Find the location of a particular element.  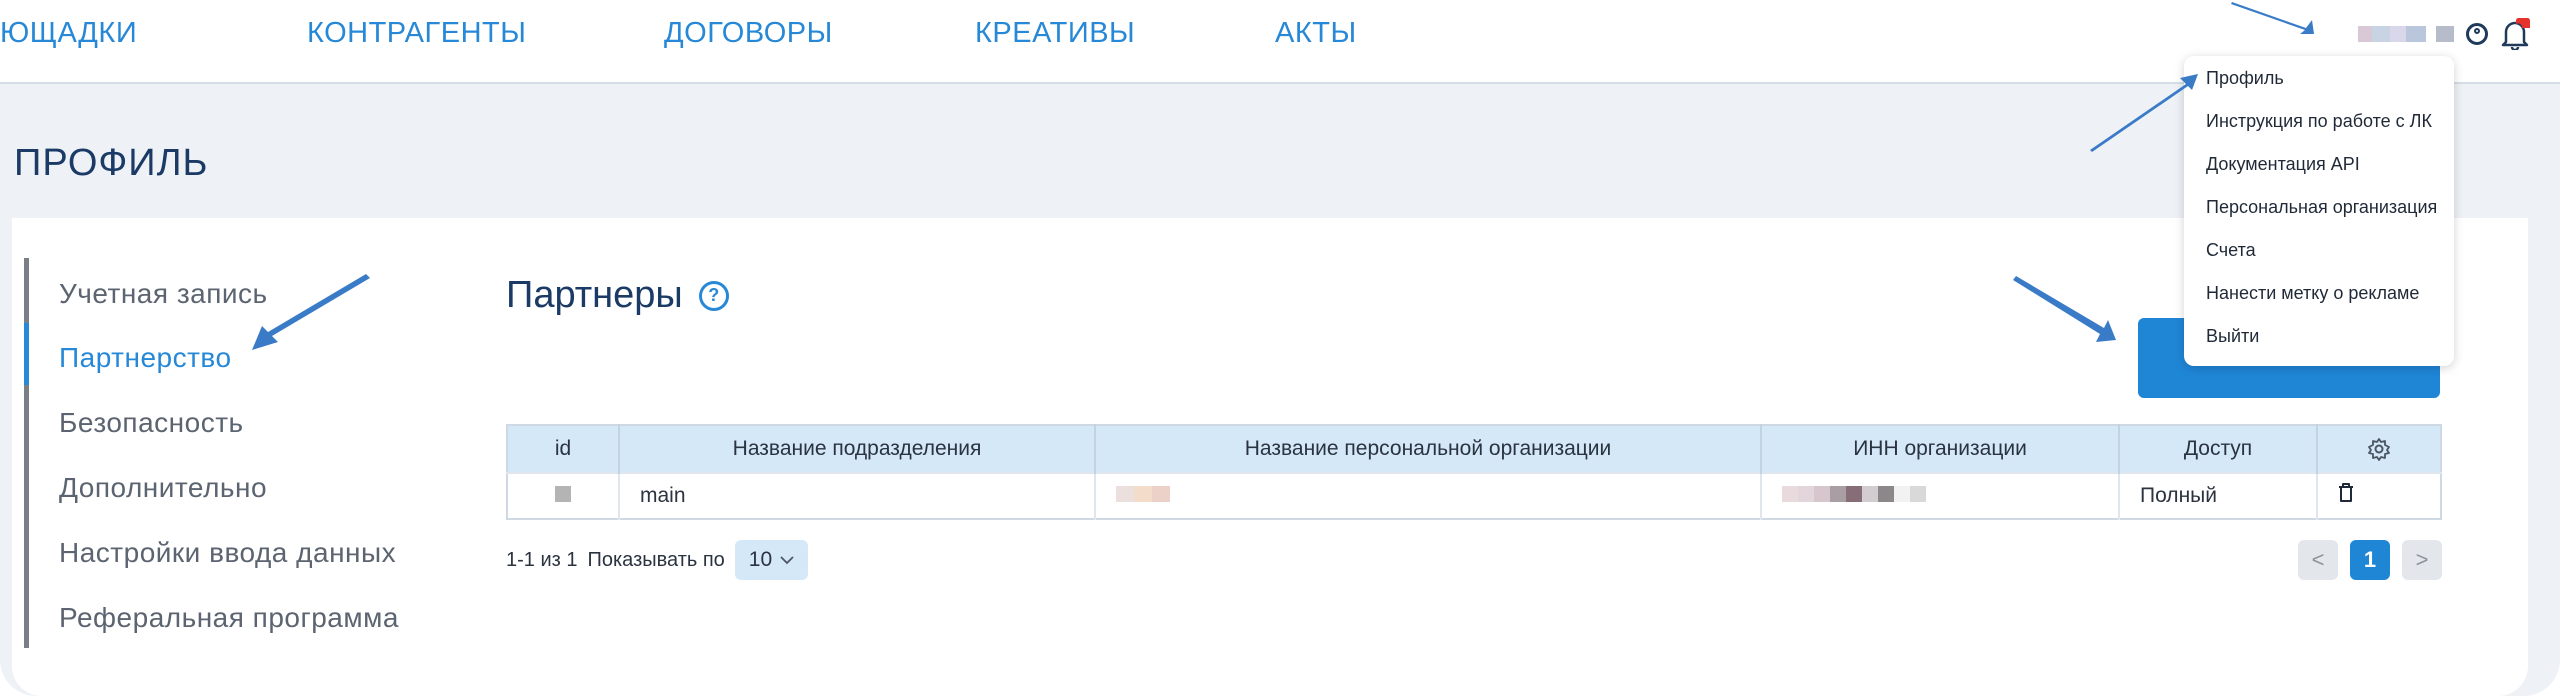

nav-item-acts: АКТЫ is located at coordinates (1316, 33).